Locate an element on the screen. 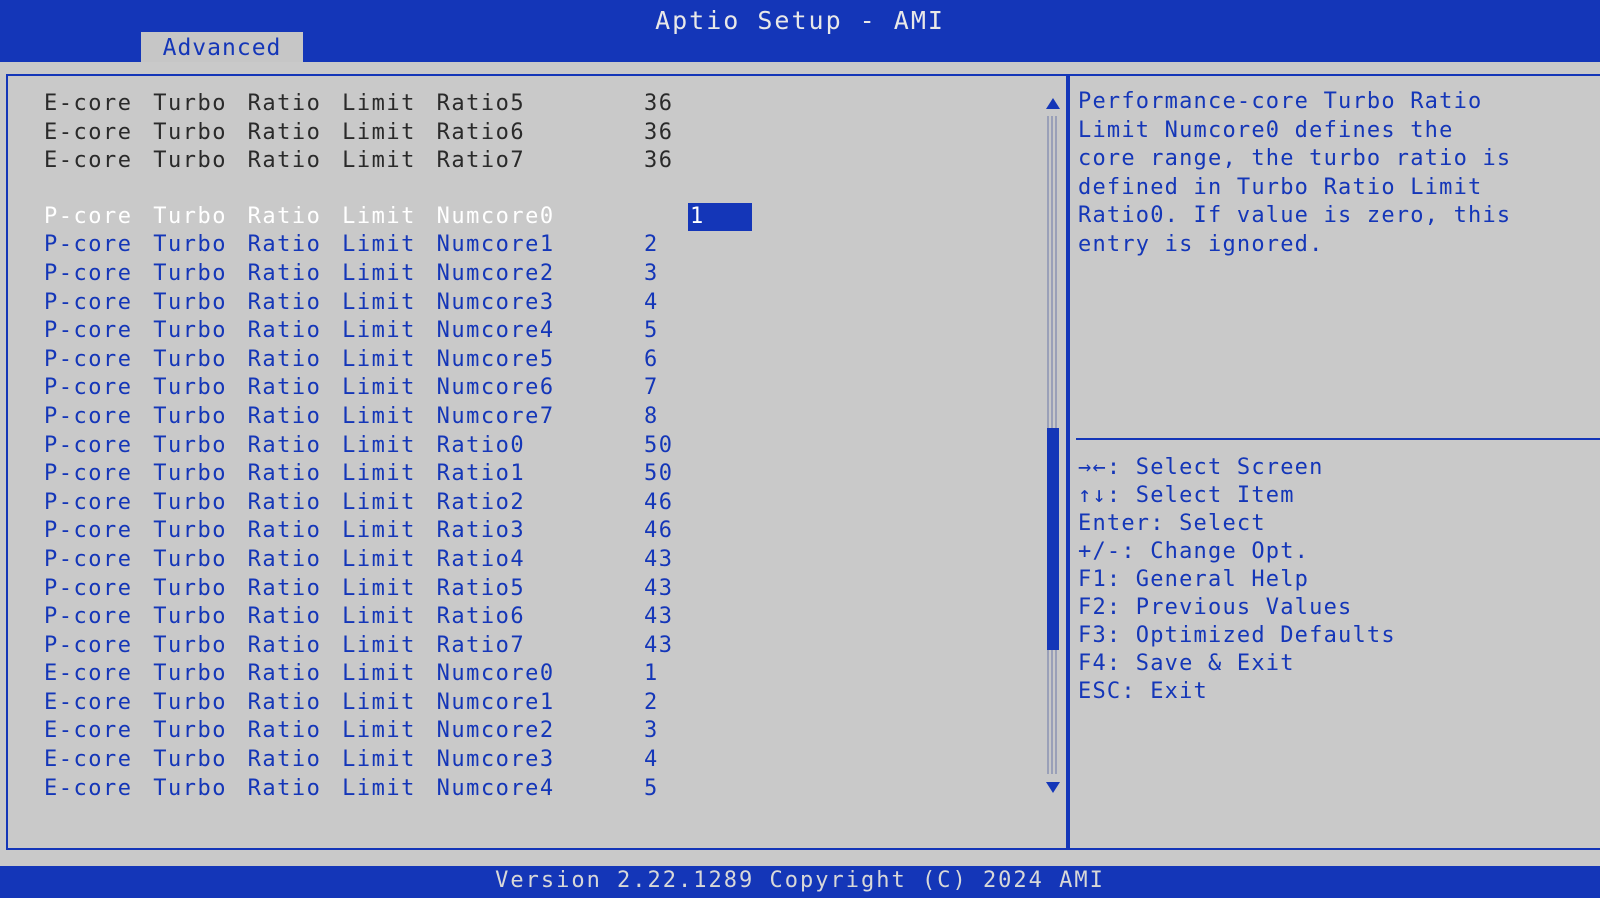 The width and height of the screenshot is (1600, 898). help-line: defined in Turbo Ratio Limit is located at coordinates (1280, 187).